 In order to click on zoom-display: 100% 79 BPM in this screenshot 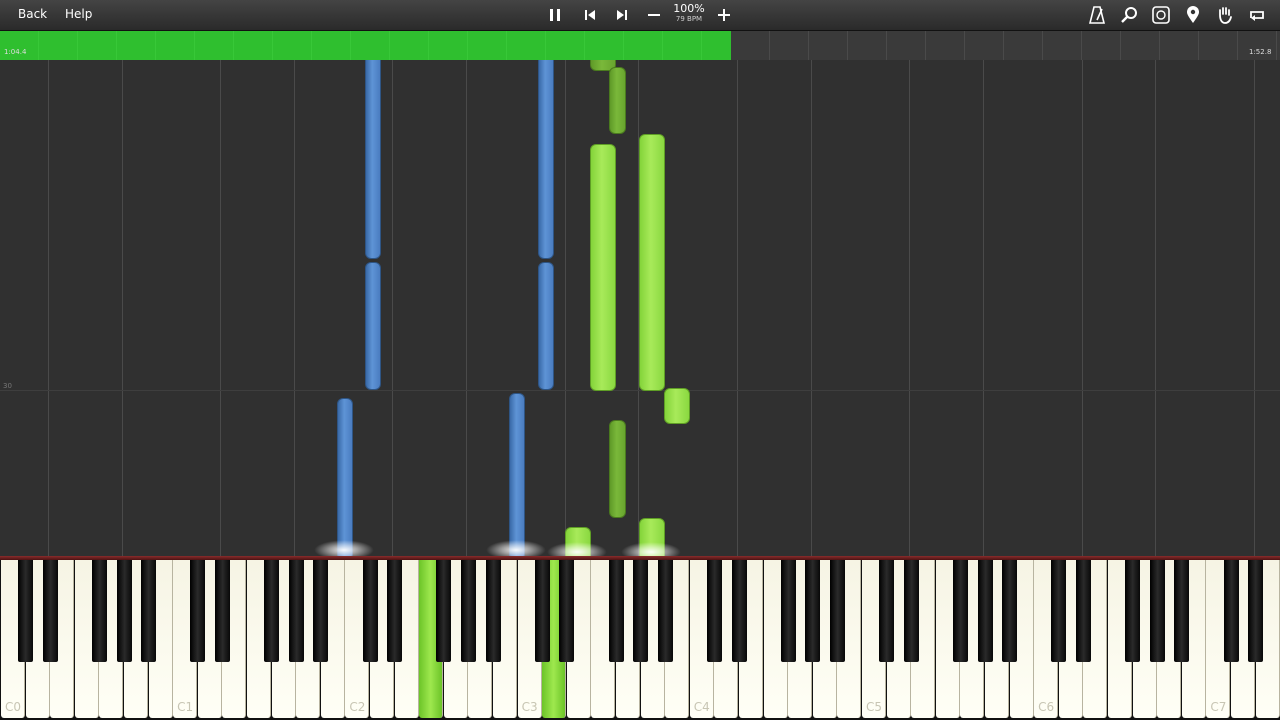, I will do `click(689, 13)`.